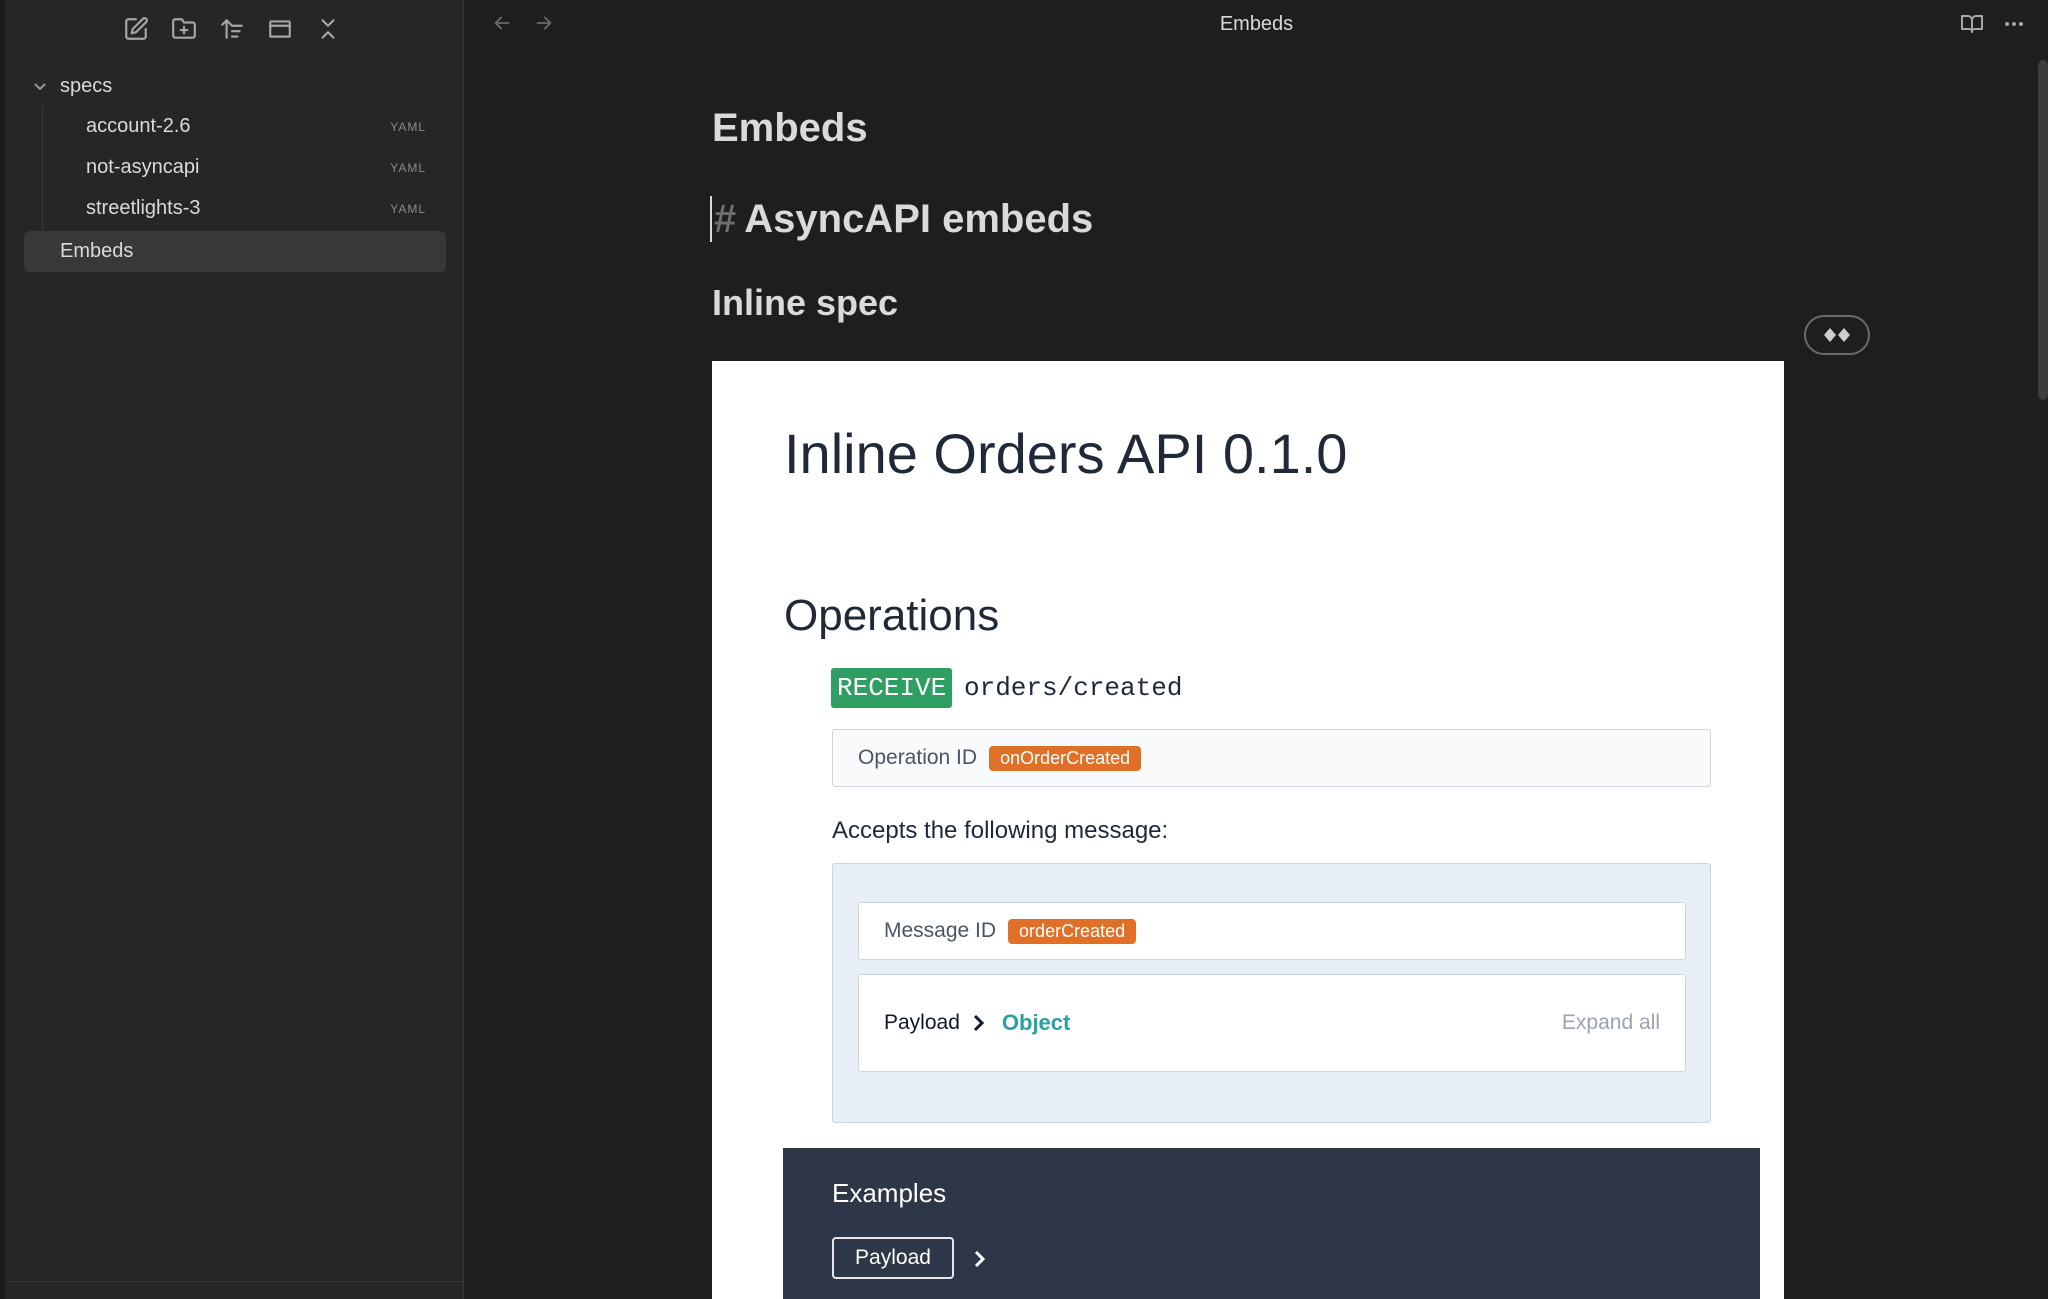 The image size is (2048, 1299). Describe the element at coordinates (919, 218) in the screenshot. I see `heading-text: AsyncAPI embeds` at that location.